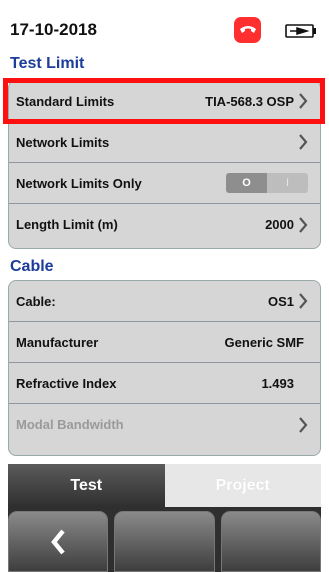  I want to click on length-limit-value: 2000, so click(279, 224).